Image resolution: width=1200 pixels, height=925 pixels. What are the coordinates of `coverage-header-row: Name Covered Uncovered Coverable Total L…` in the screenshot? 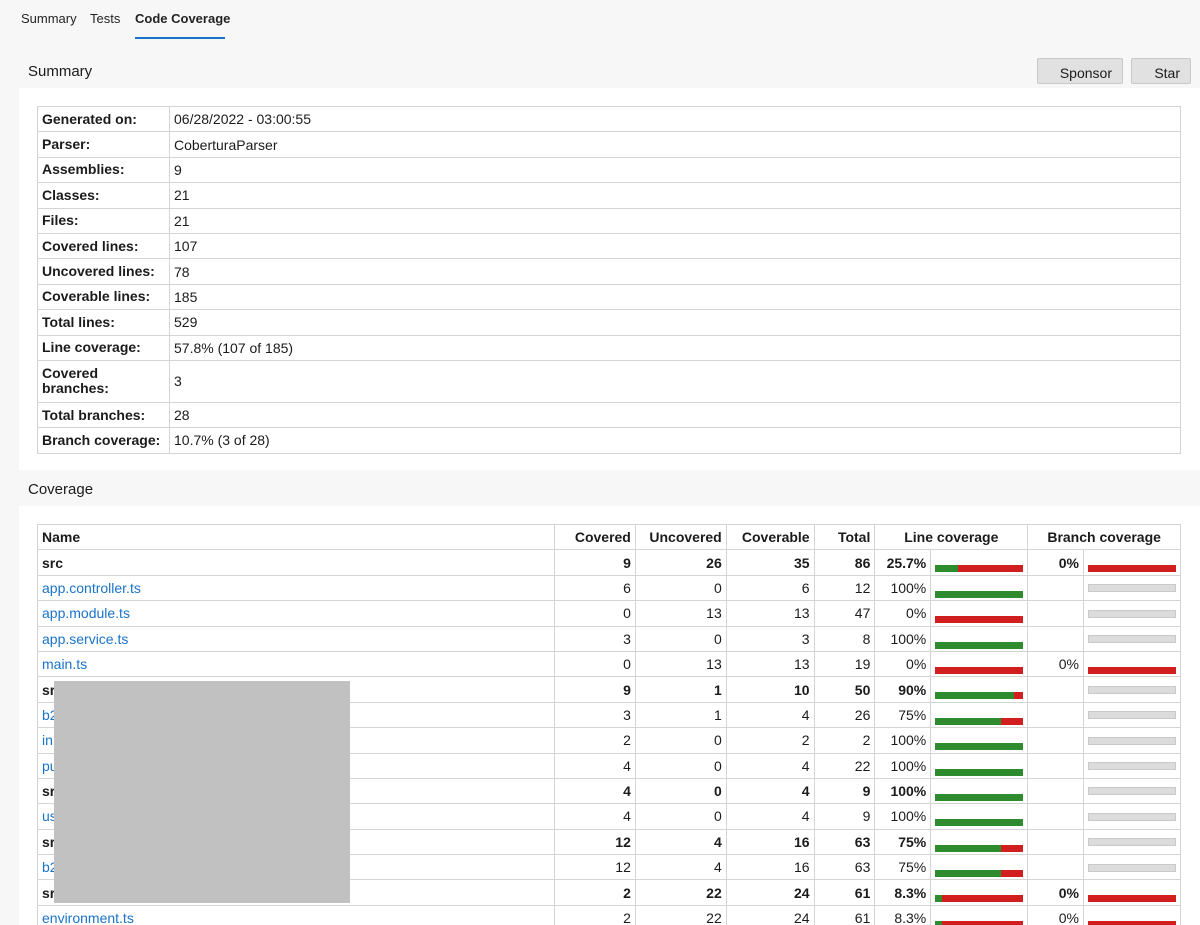 It's located at (608, 537).